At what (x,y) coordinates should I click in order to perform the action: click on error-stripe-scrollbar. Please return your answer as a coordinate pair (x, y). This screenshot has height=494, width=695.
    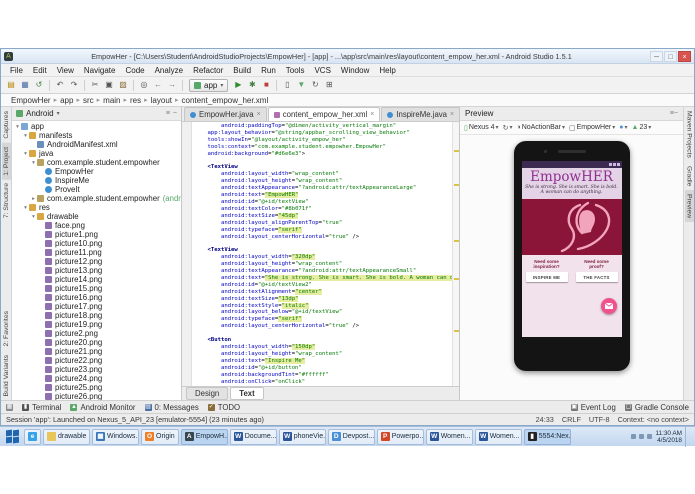
    Looking at the image, I should click on (455, 254).